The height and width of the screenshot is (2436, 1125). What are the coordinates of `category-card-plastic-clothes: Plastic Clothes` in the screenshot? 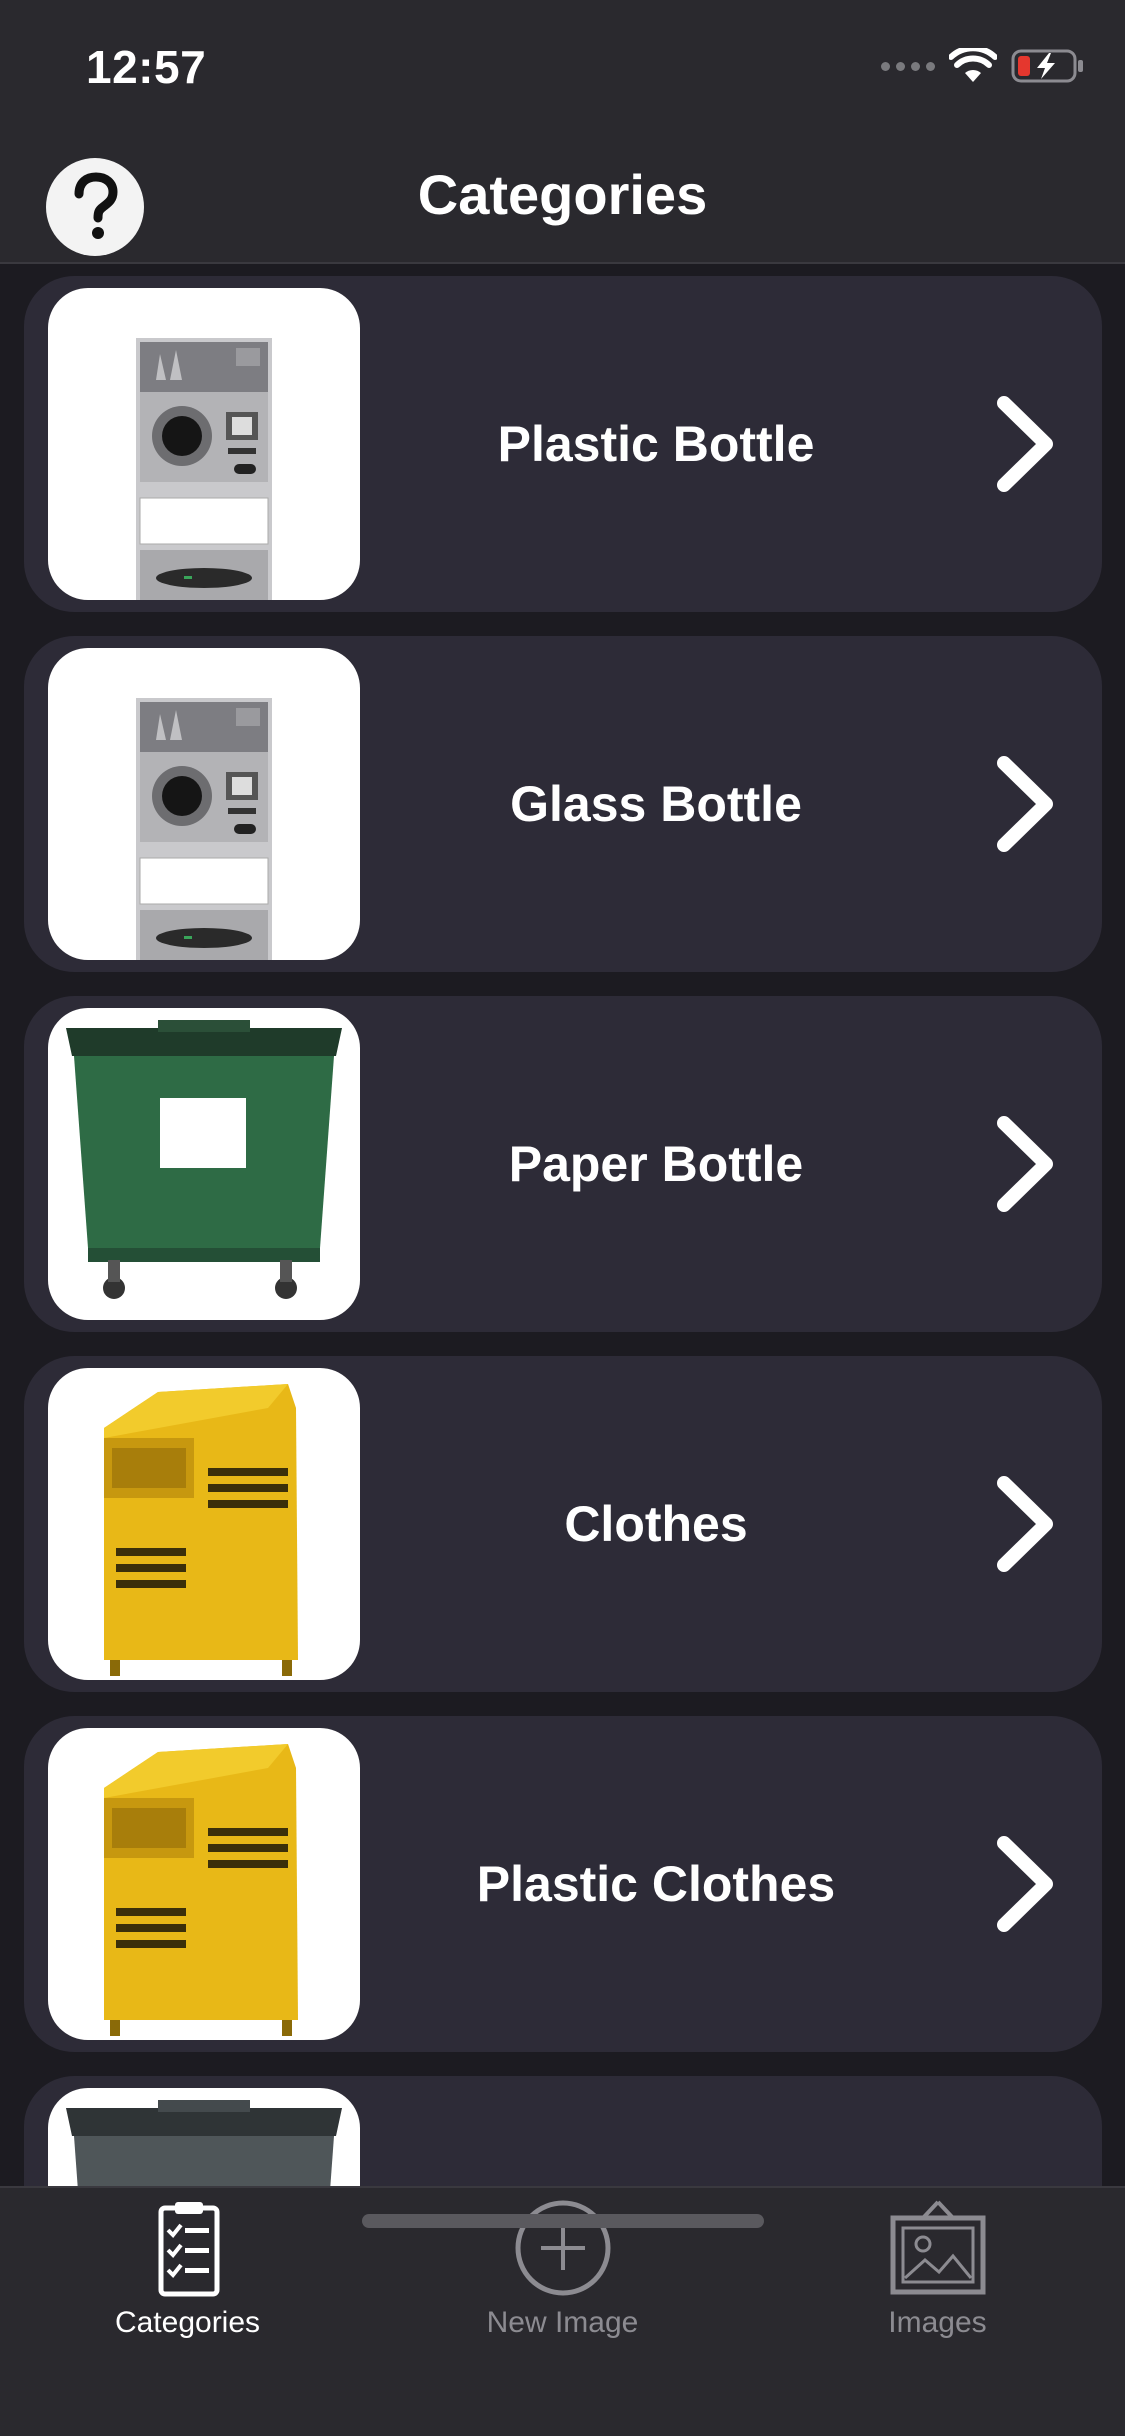 It's located at (563, 1884).